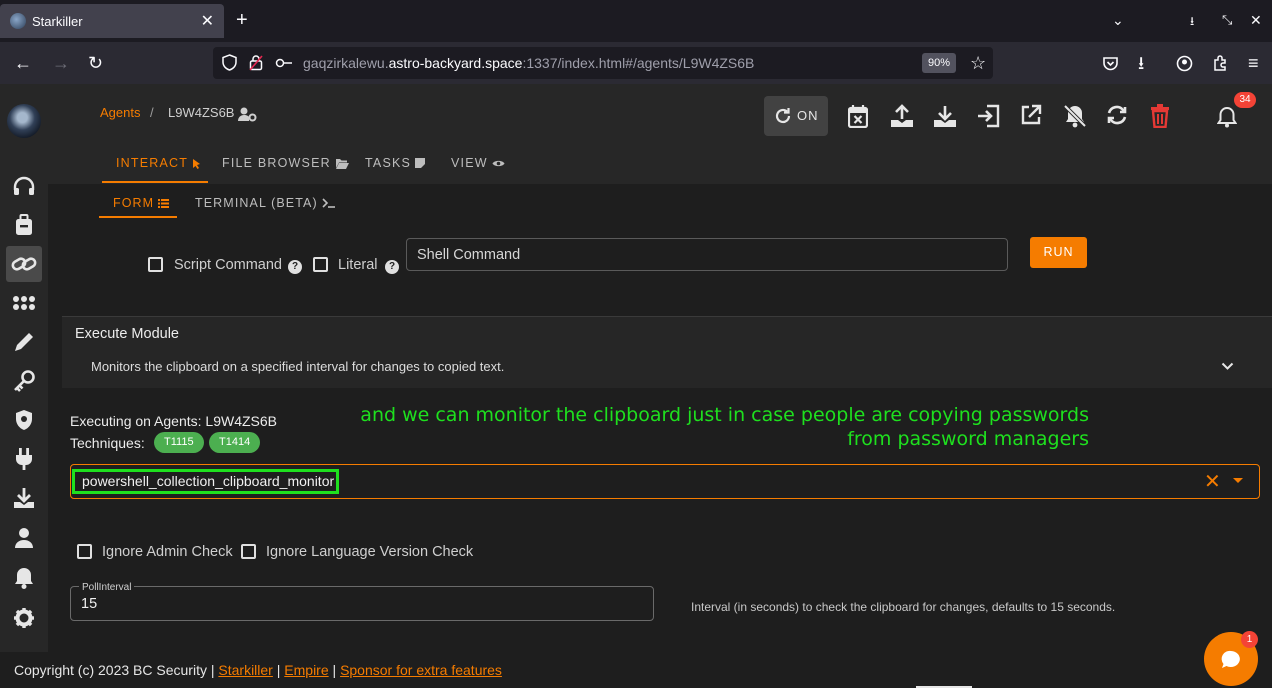 This screenshot has height=688, width=1272. I want to click on poll-interval-field, so click(362, 603).